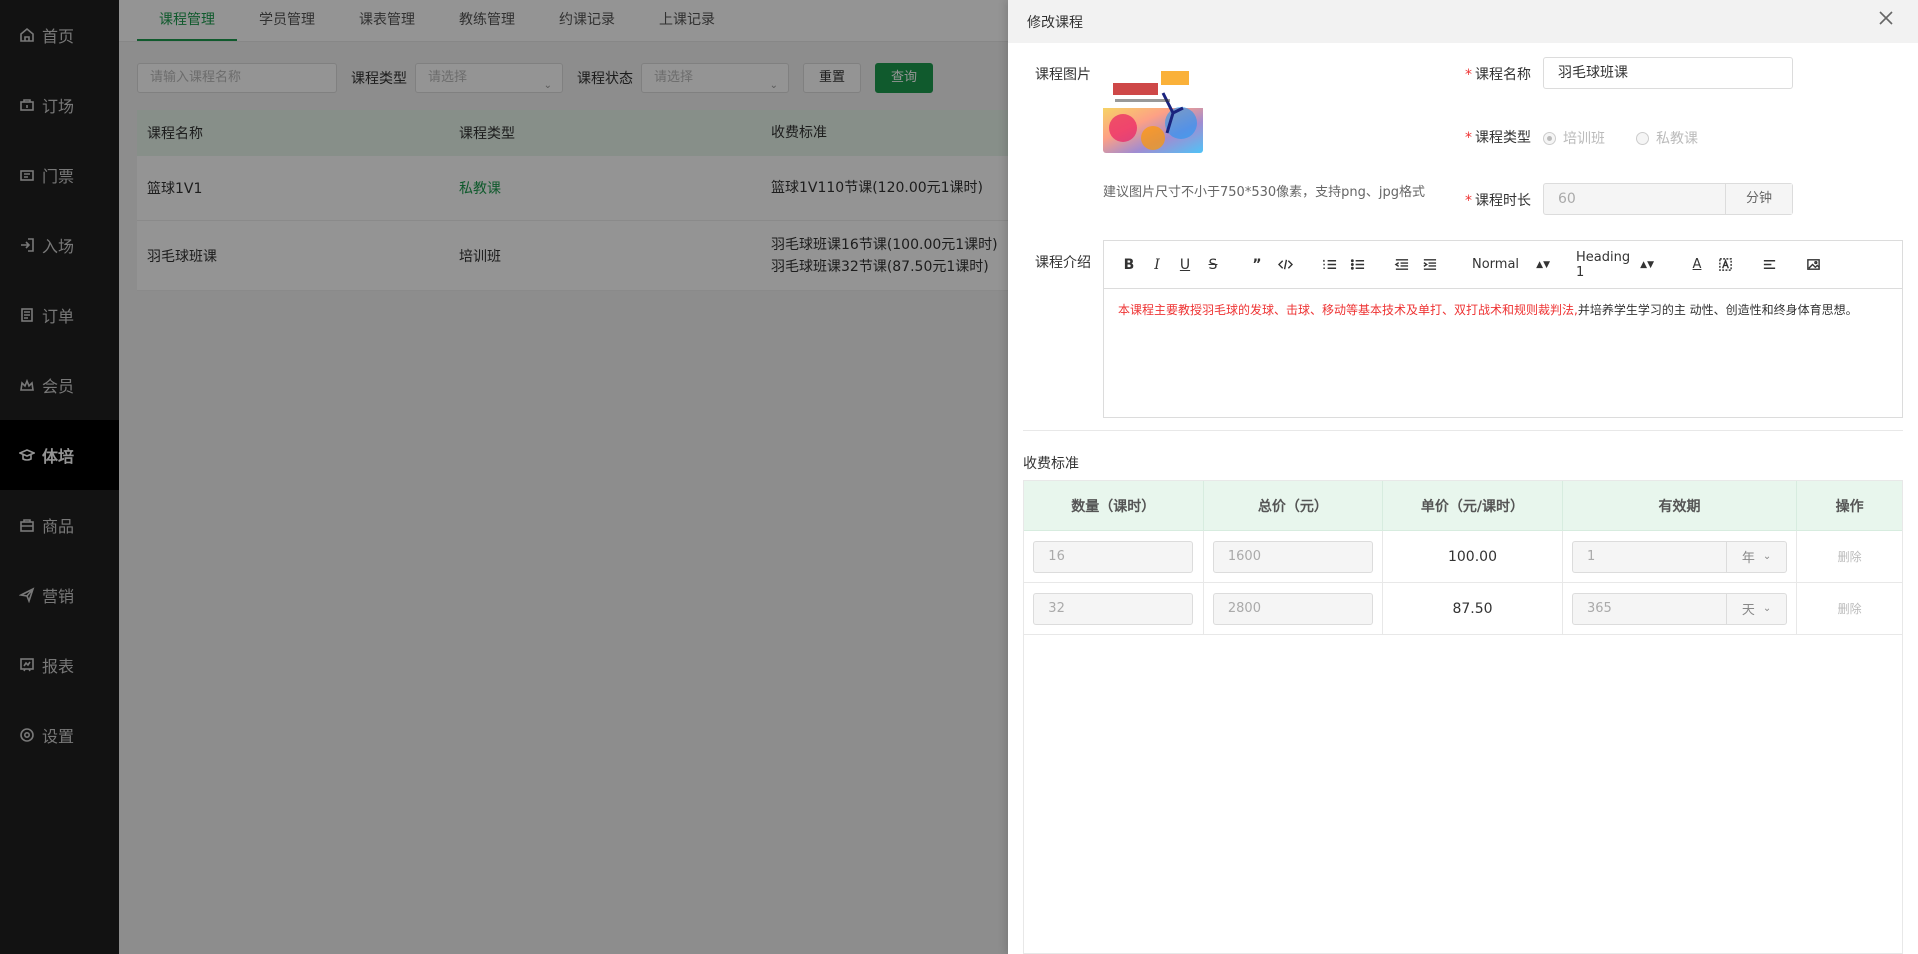 This screenshot has height=954, width=1918. I want to click on font-size-select-value: Normal, so click(1496, 264).